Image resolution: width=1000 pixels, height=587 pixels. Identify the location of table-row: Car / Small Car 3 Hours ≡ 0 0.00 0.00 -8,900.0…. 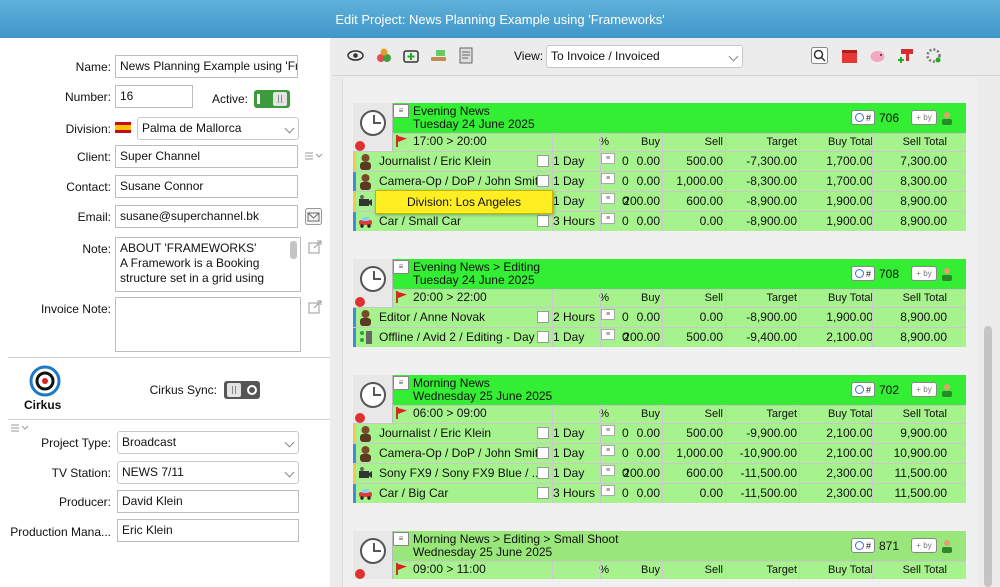
(659, 221).